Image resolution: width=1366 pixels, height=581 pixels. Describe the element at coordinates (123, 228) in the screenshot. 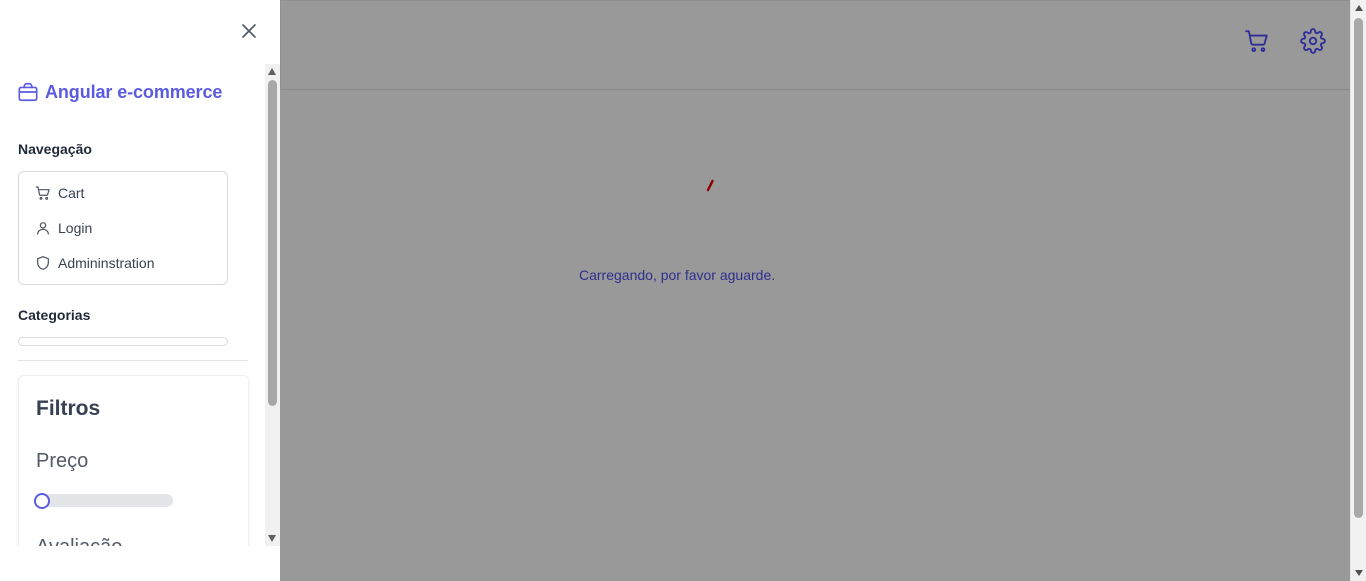

I see `navigation-list: Cart Login Admininstration` at that location.